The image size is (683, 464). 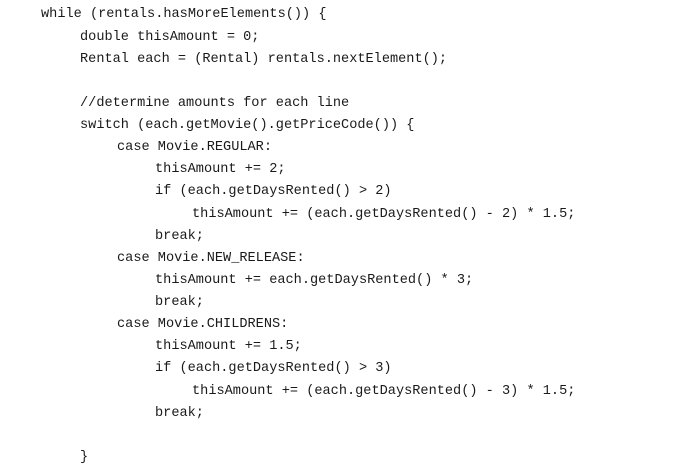 I want to click on code-line-childrens-break: break;, so click(x=179, y=413).